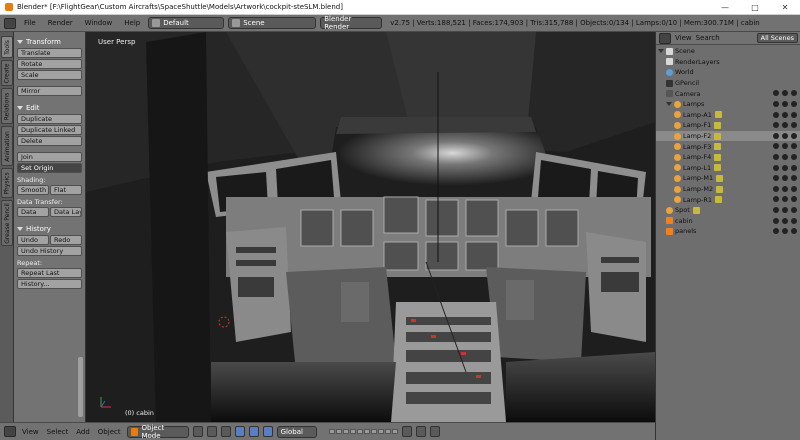 This screenshot has height=440, width=800. I want to click on rotate-manipulator-icon, so click(253, 431).